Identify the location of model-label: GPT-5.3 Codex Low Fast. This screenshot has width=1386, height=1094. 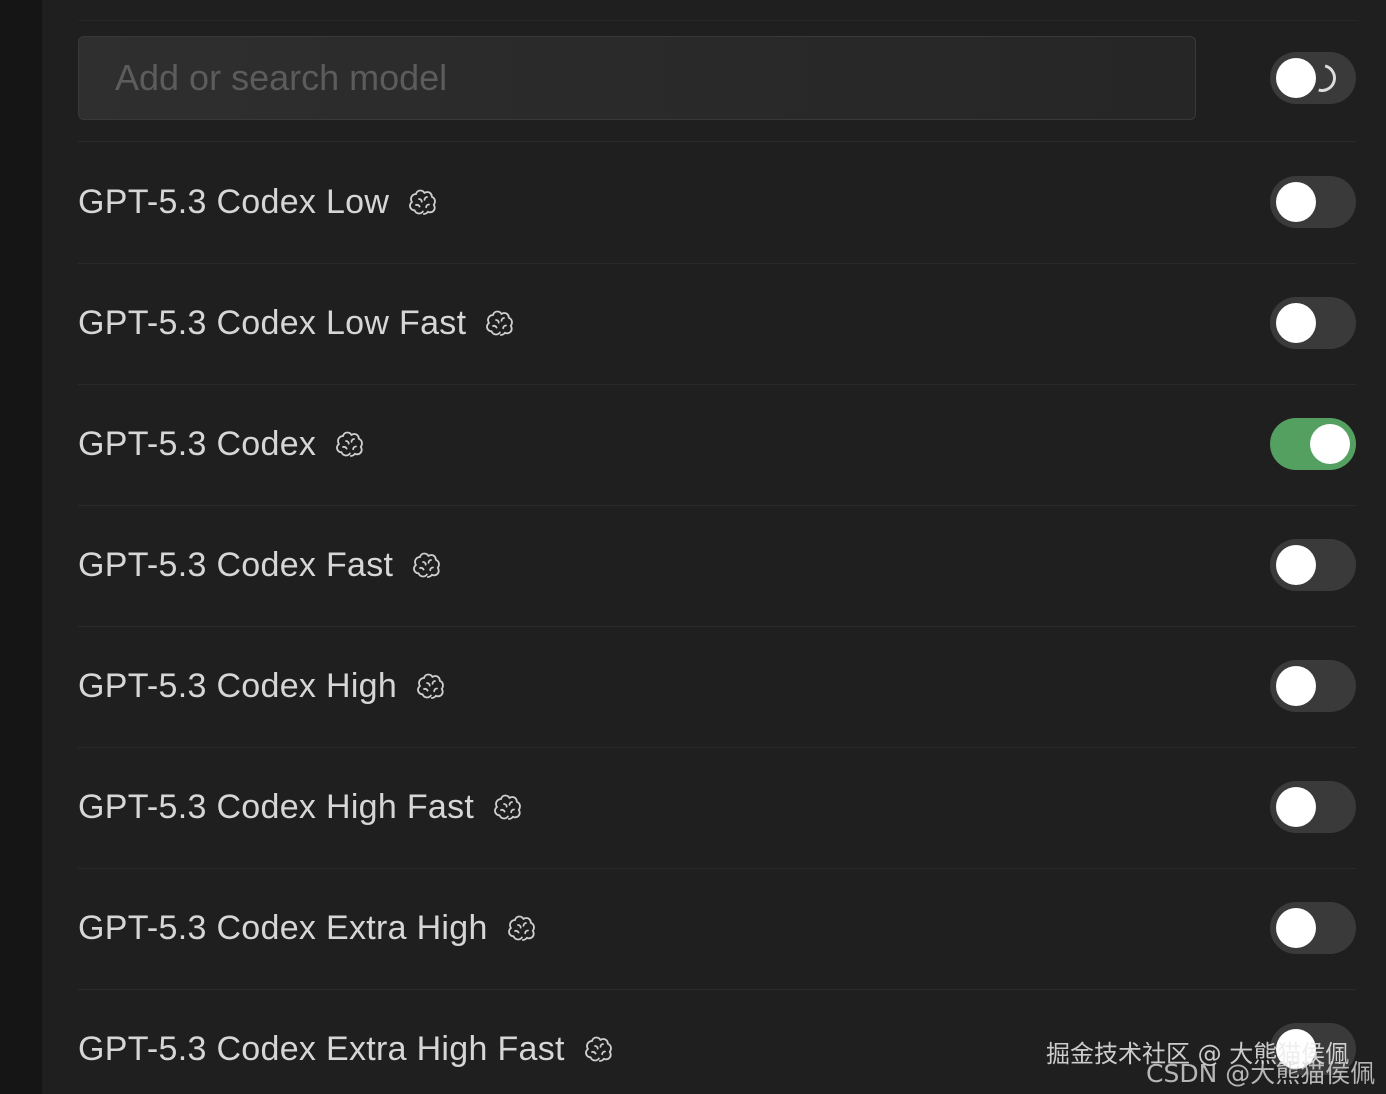
(297, 323).